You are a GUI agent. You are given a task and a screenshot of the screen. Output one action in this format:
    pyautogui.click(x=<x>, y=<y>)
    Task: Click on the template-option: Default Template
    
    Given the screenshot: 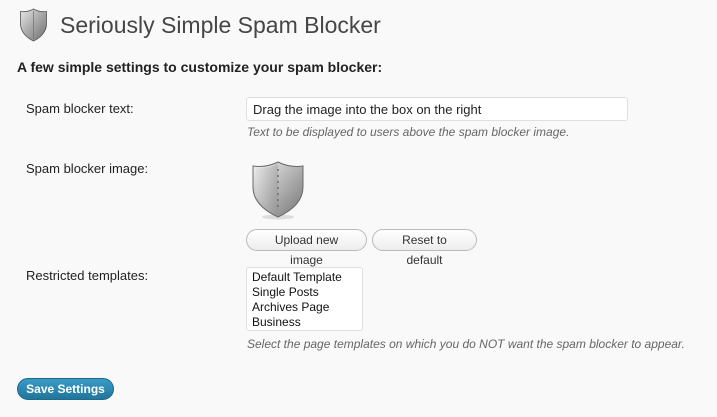 What is the action you would take?
    pyautogui.click(x=304, y=277)
    